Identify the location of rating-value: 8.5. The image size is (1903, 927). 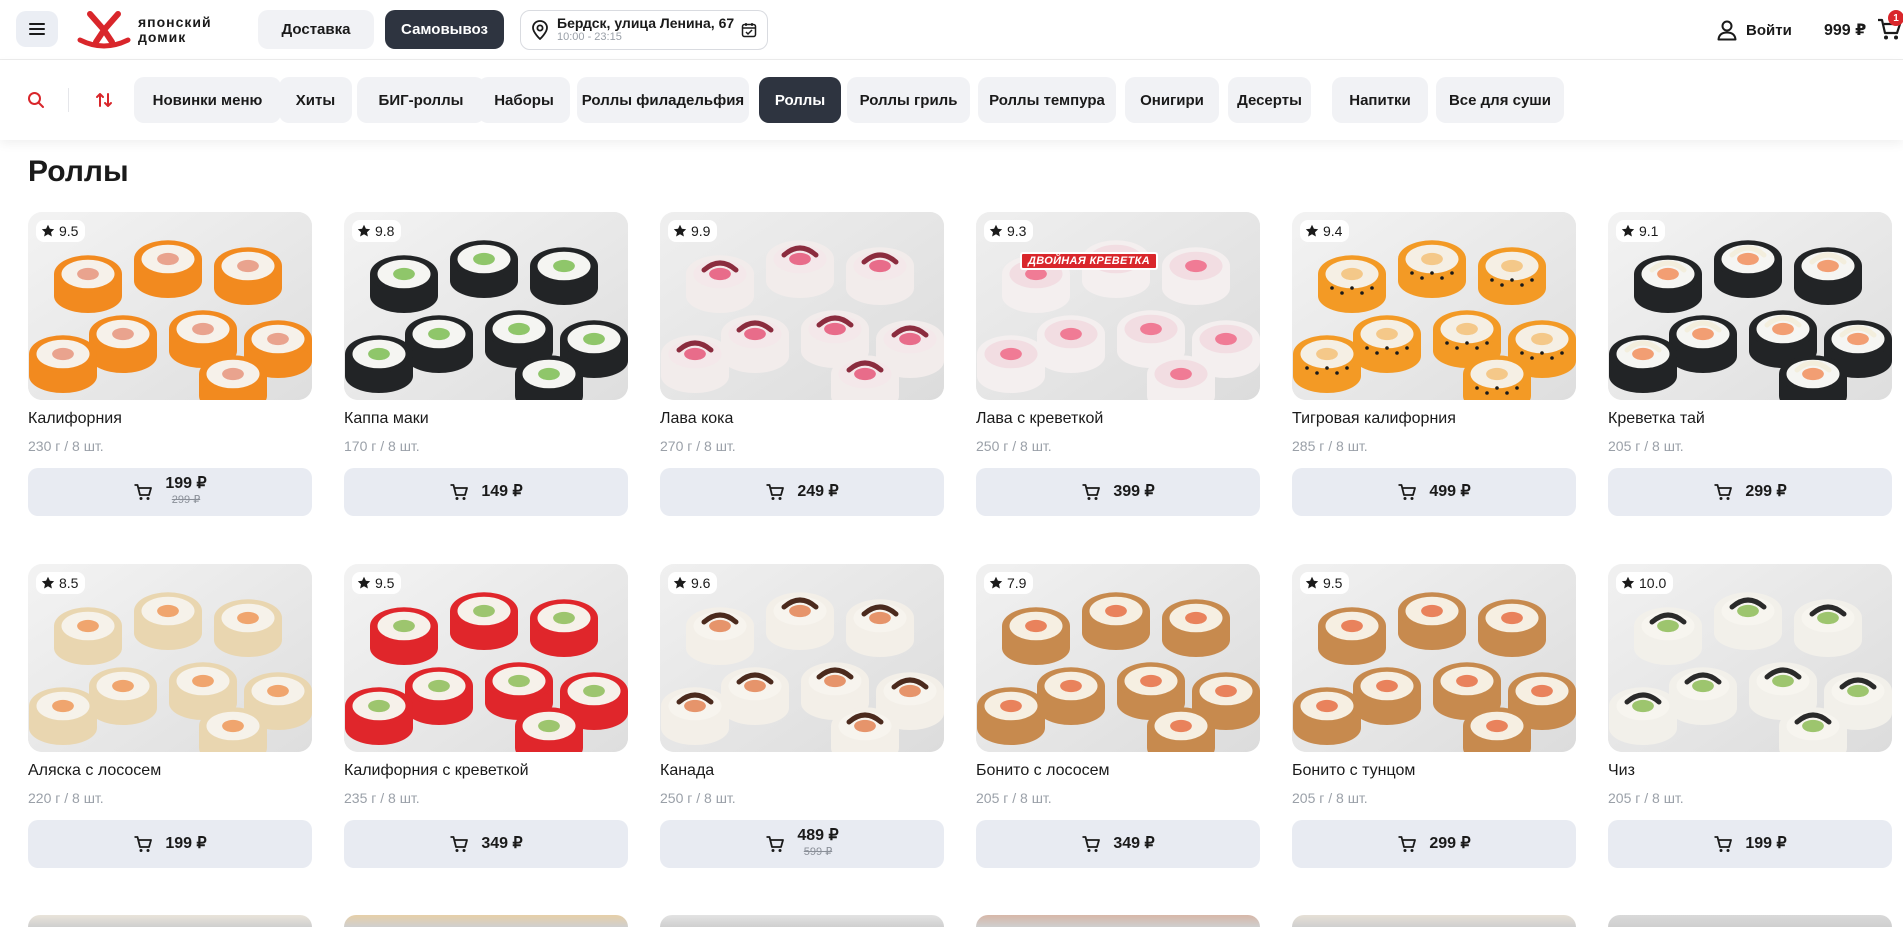
(69, 583).